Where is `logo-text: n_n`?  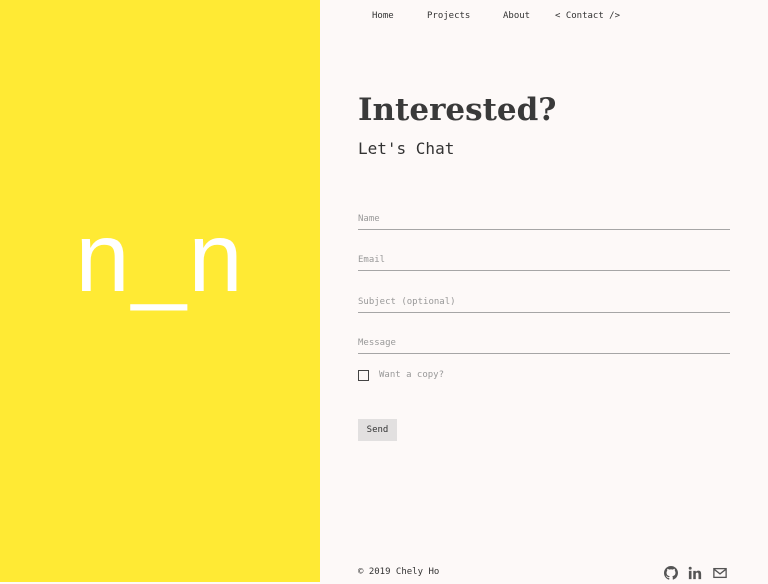
logo-text: n_n is located at coordinates (160, 257).